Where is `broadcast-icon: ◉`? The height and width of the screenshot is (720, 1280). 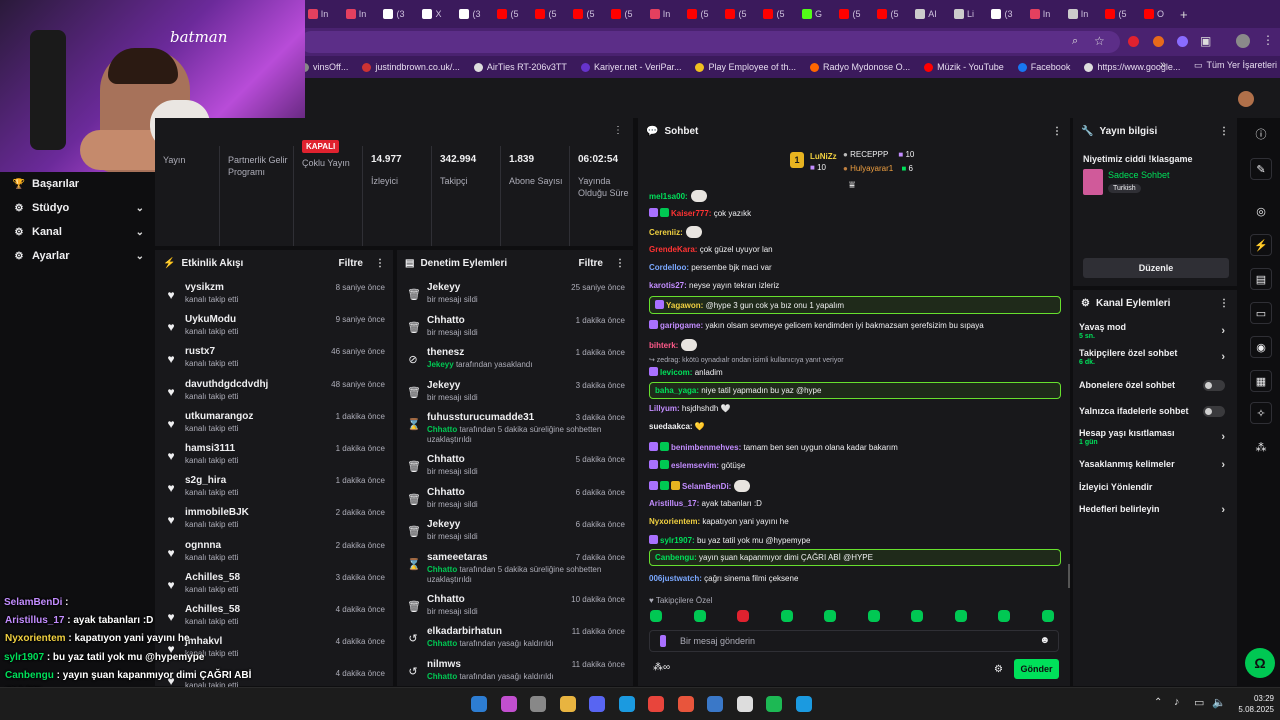 broadcast-icon: ◉ is located at coordinates (1261, 347).